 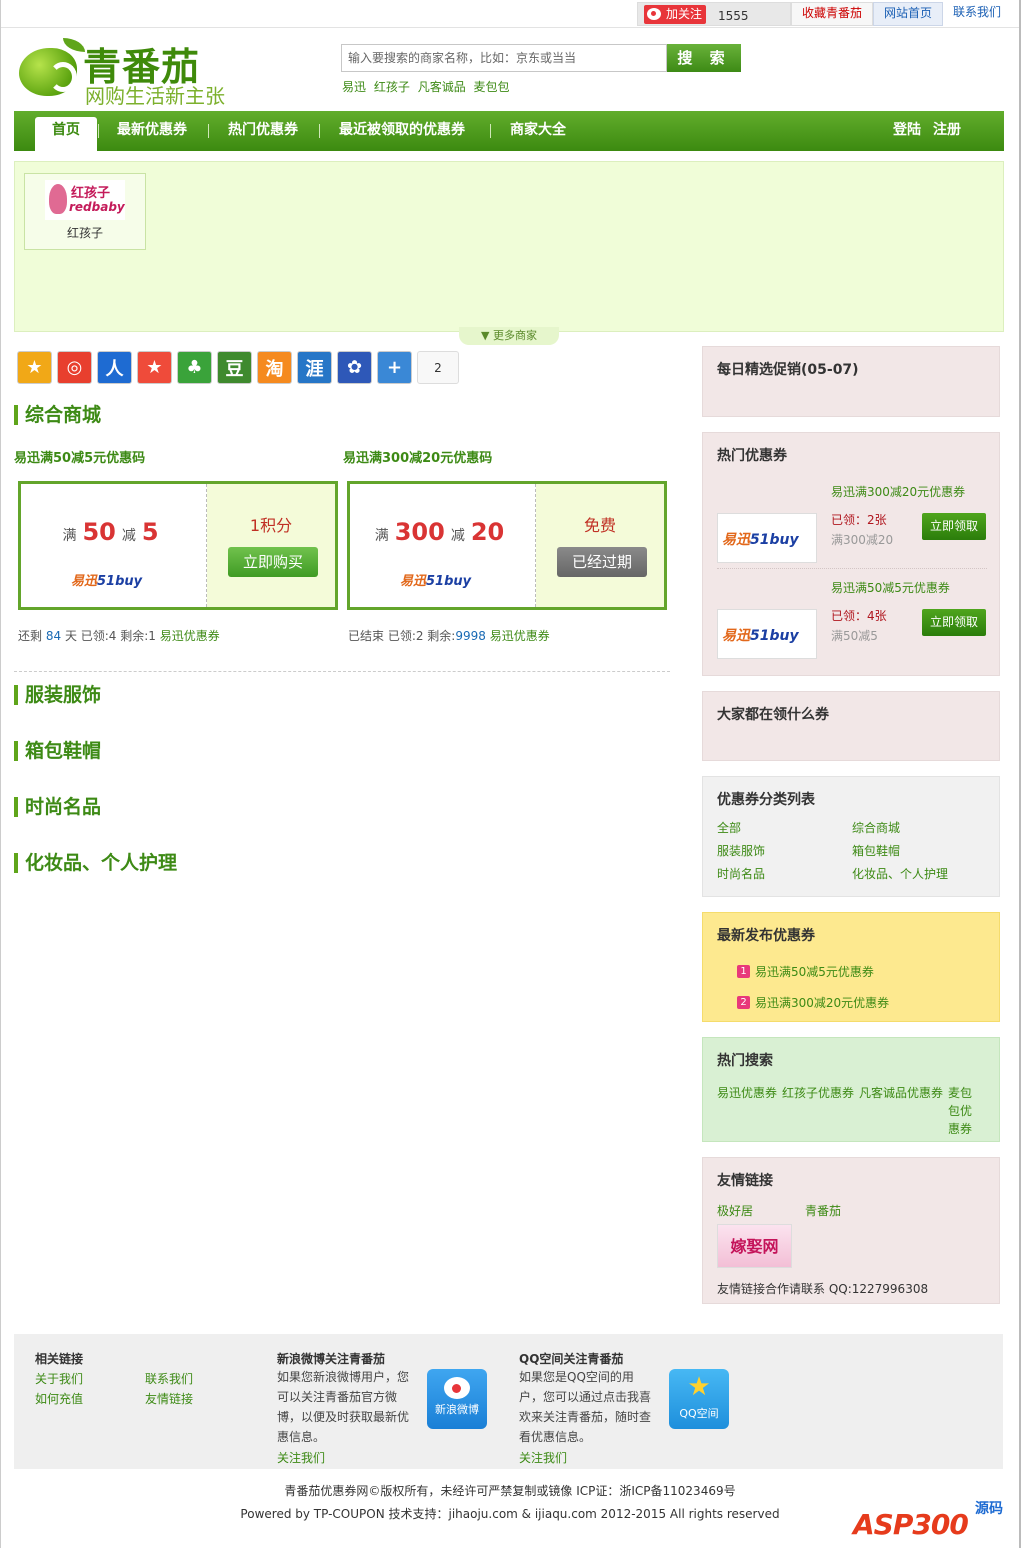 What do you see at coordinates (263, 131) in the screenshot?
I see `nav-hot-coupons: 热门优惠券` at bounding box center [263, 131].